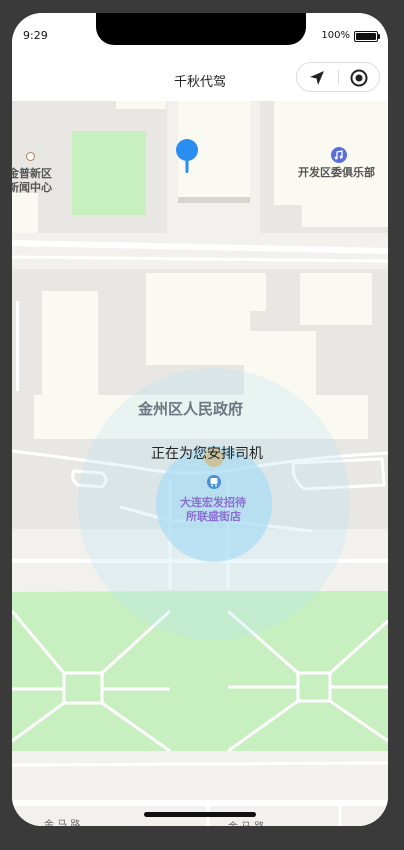 Image resolution: width=404 pixels, height=850 pixels. What do you see at coordinates (62, 823) in the screenshot?
I see `map-label-road-left: 金 马 路` at bounding box center [62, 823].